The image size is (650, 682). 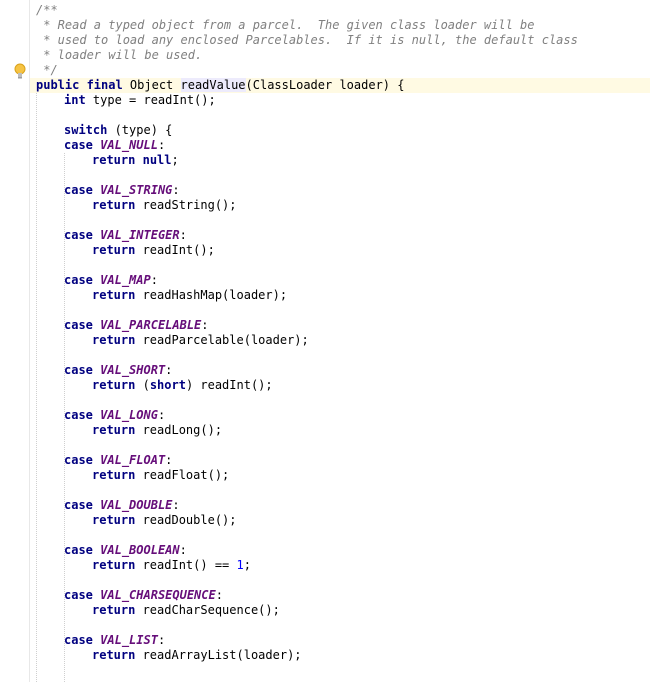 I want to click on comment-text: */, so click(x=47, y=70).